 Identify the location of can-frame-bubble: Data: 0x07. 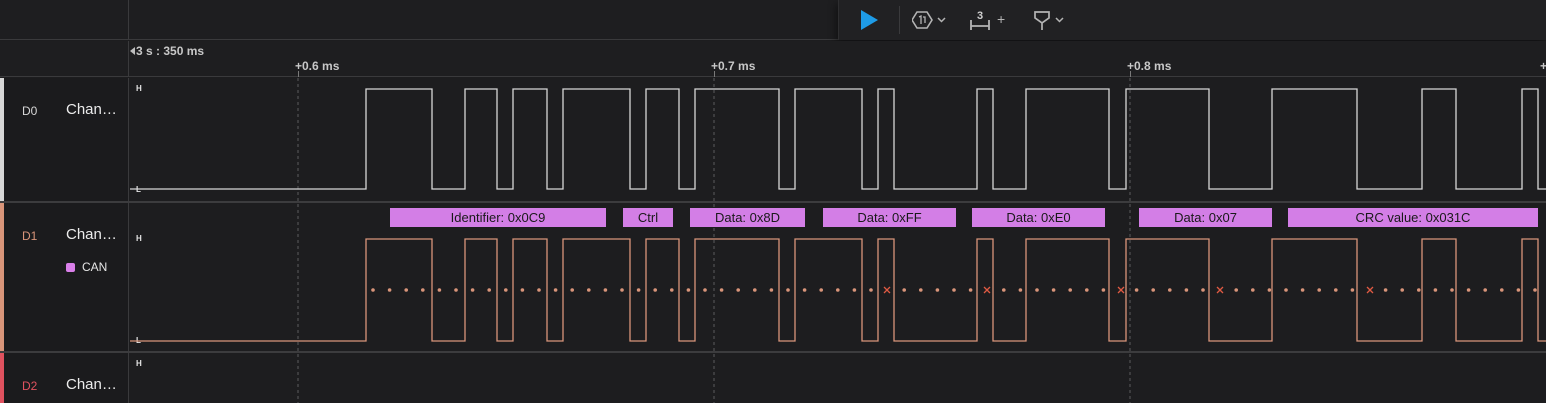
(1205, 217).